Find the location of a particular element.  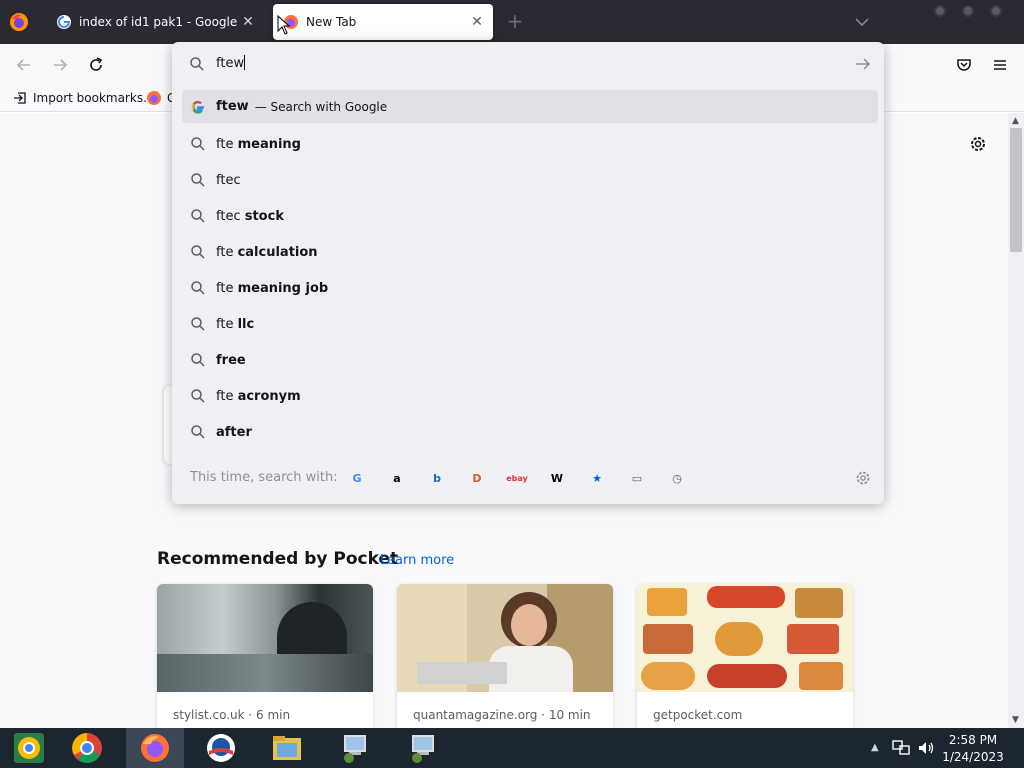

result-typed-text: ftew is located at coordinates (232, 106).